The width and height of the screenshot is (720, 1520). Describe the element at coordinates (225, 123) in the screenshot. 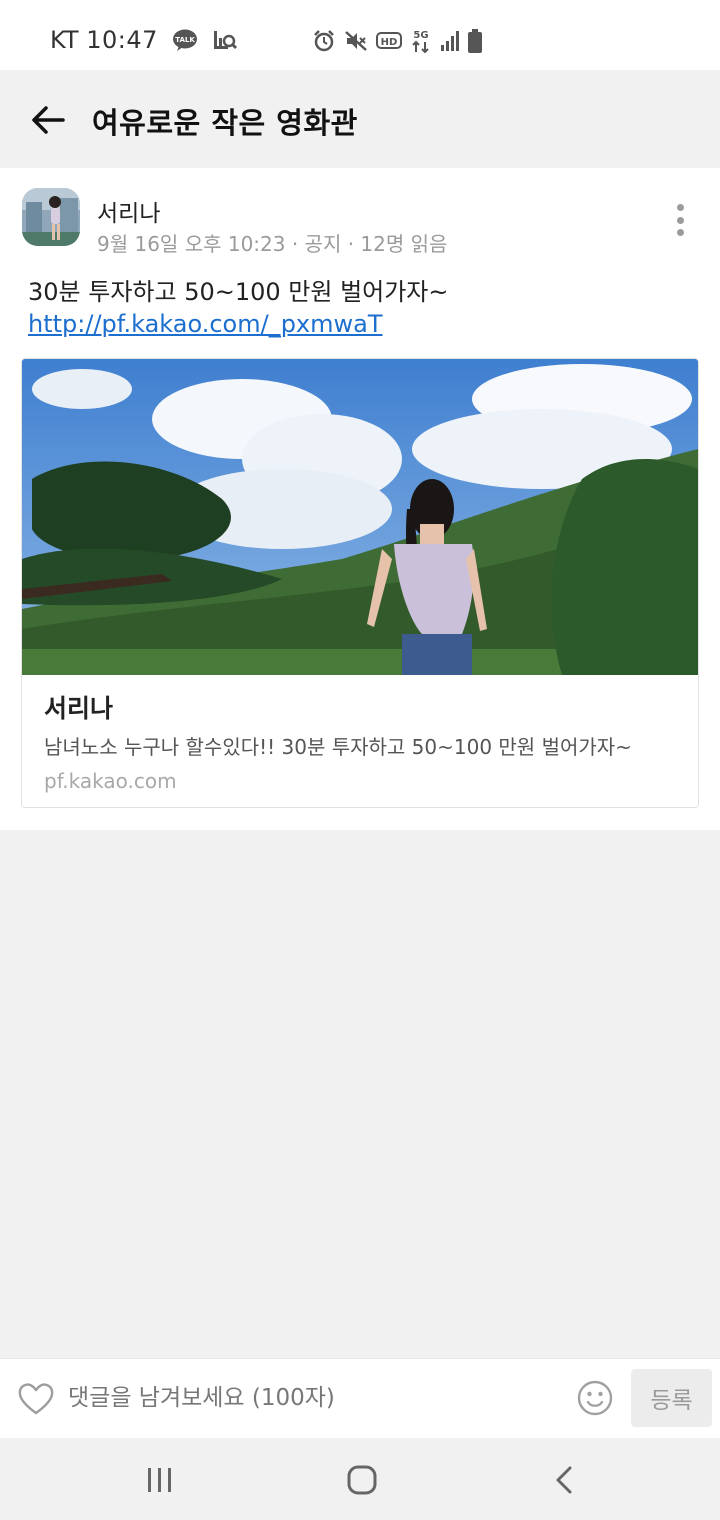

I see `page-title: 여유로운 작은 영화관` at that location.